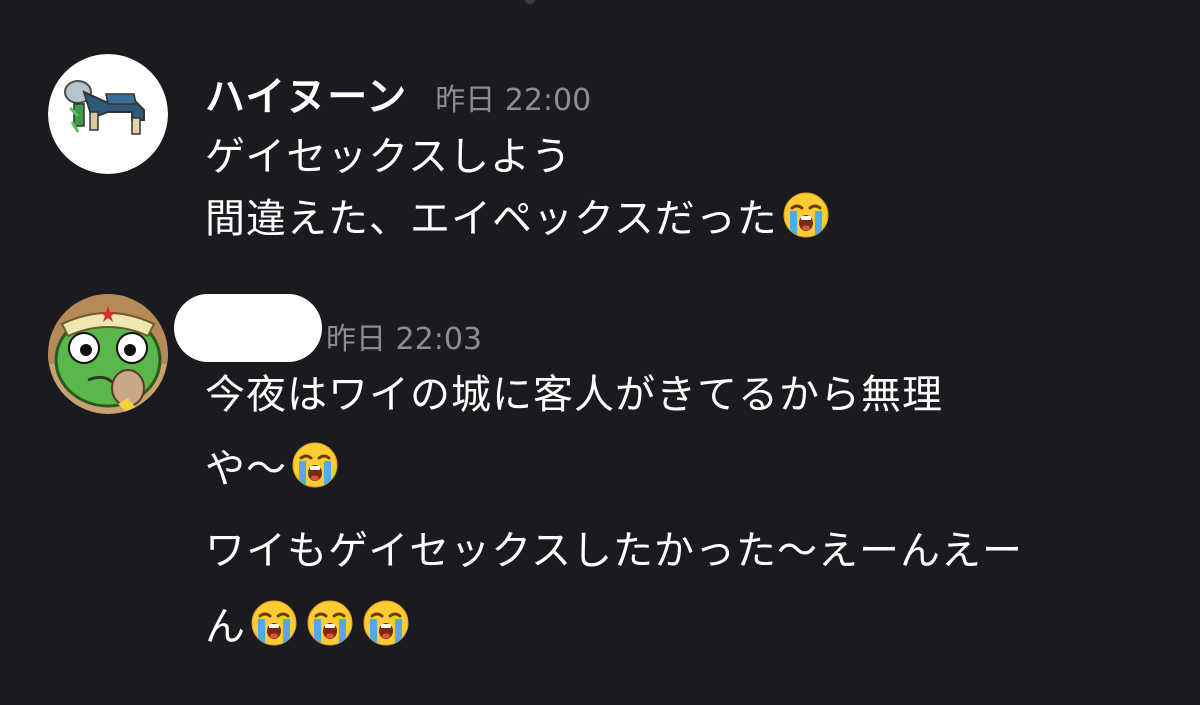 The width and height of the screenshot is (1200, 705). What do you see at coordinates (225, 627) in the screenshot?
I see `message-text: ん` at bounding box center [225, 627].